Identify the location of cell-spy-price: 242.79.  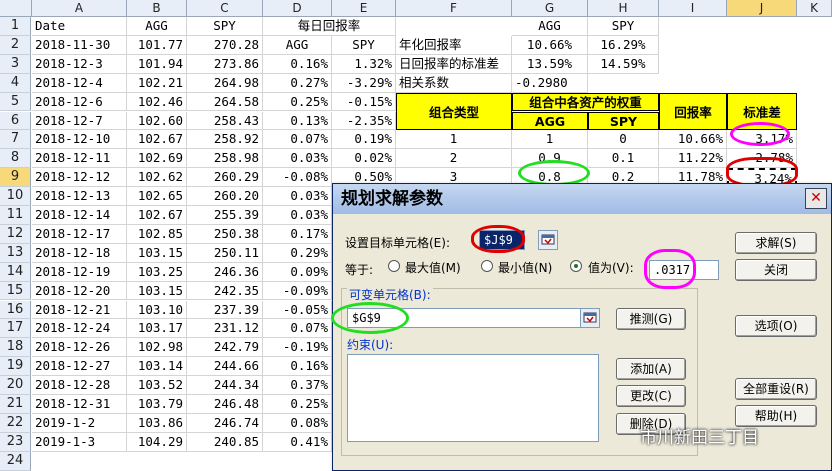
(225, 348).